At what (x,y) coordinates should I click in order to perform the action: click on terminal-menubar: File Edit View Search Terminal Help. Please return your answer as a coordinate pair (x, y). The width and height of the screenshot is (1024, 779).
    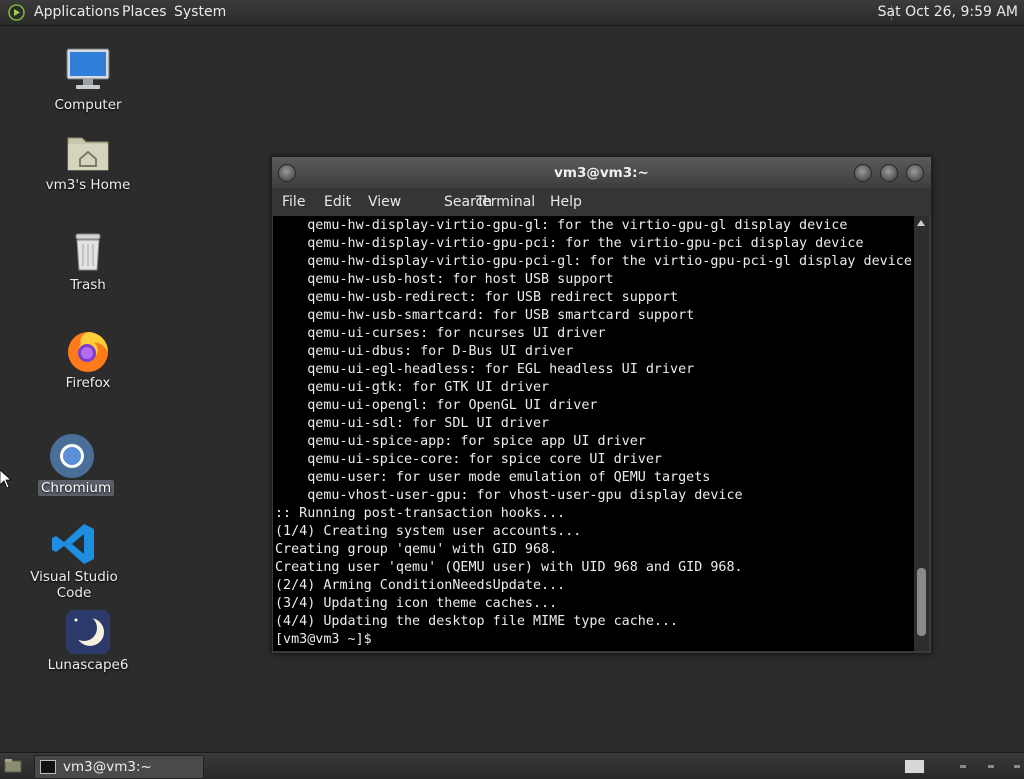
    Looking at the image, I should click on (601, 202).